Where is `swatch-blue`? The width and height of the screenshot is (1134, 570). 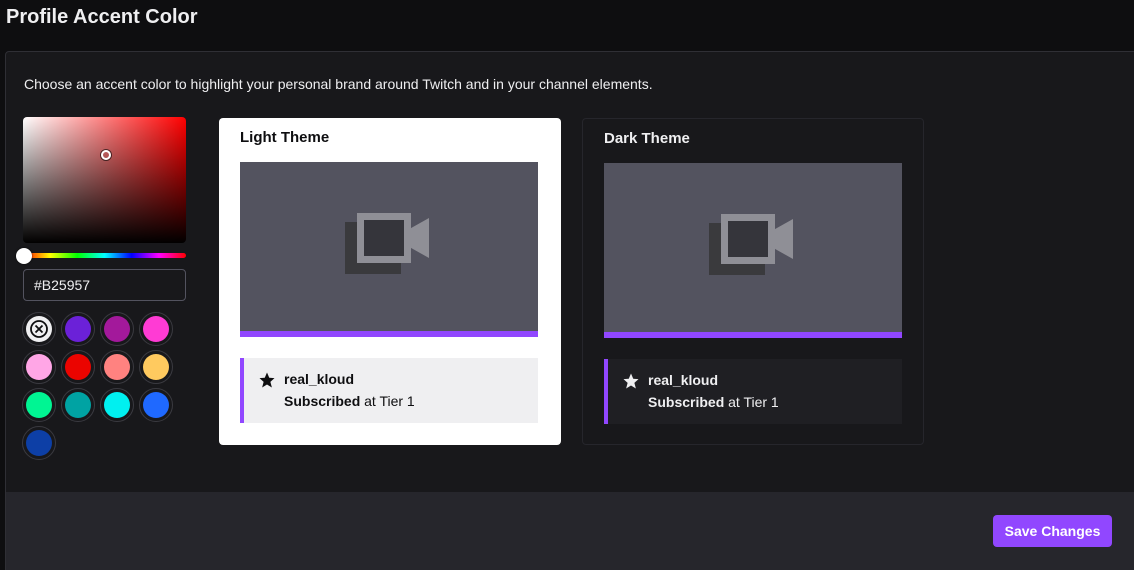 swatch-blue is located at coordinates (156, 405).